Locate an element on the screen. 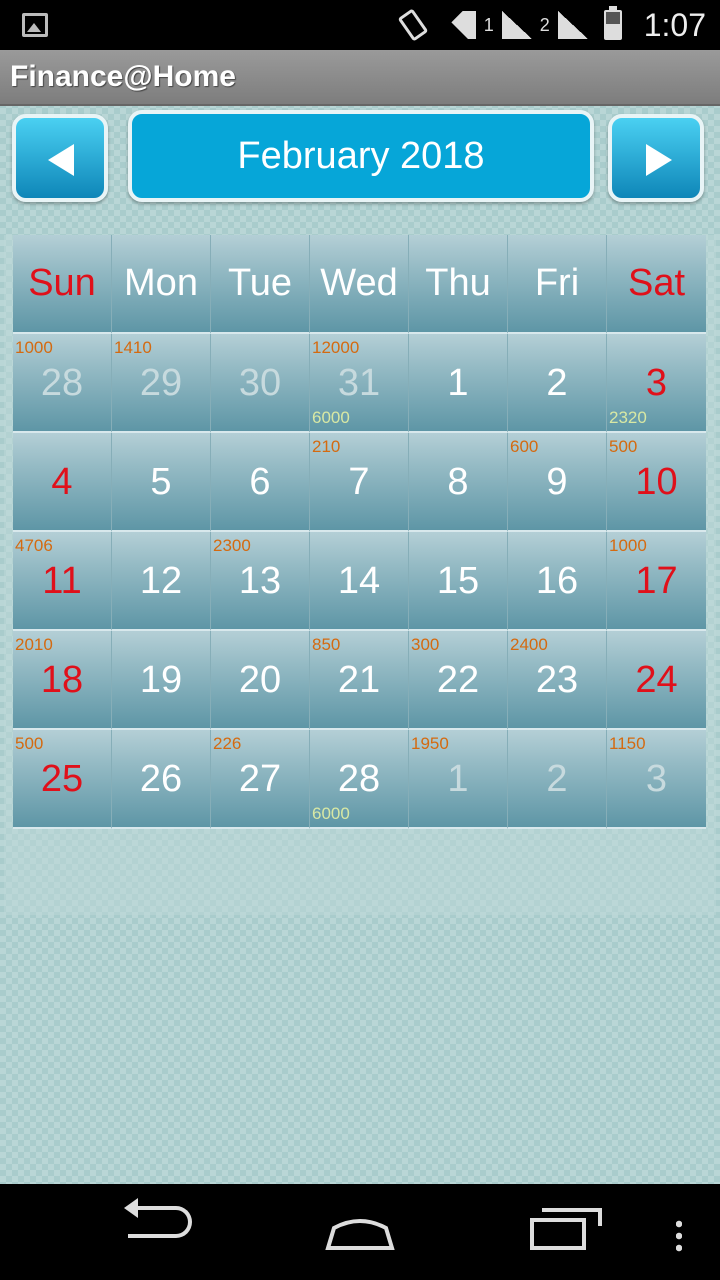  week-row: 4706 11 12 2300 13 14 15 16 1000 17 is located at coordinates (360, 581).